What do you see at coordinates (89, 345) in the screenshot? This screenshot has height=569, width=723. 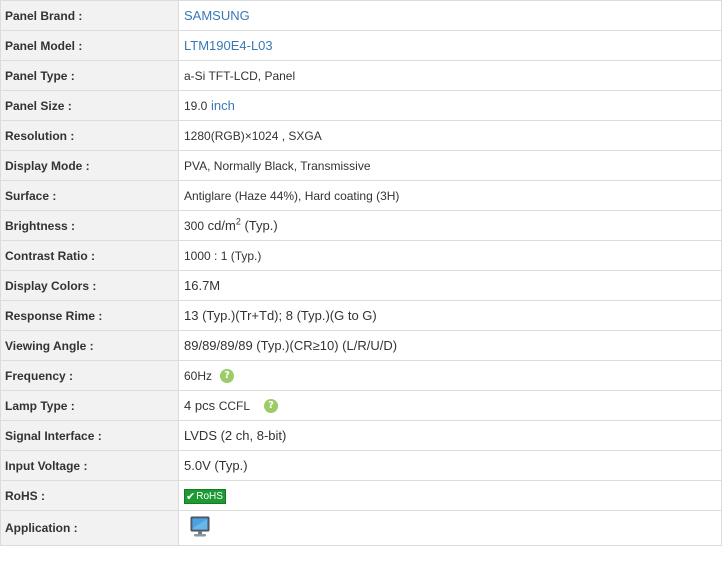 I see `label-viewing-angle: Viewing Angle :` at bounding box center [89, 345].